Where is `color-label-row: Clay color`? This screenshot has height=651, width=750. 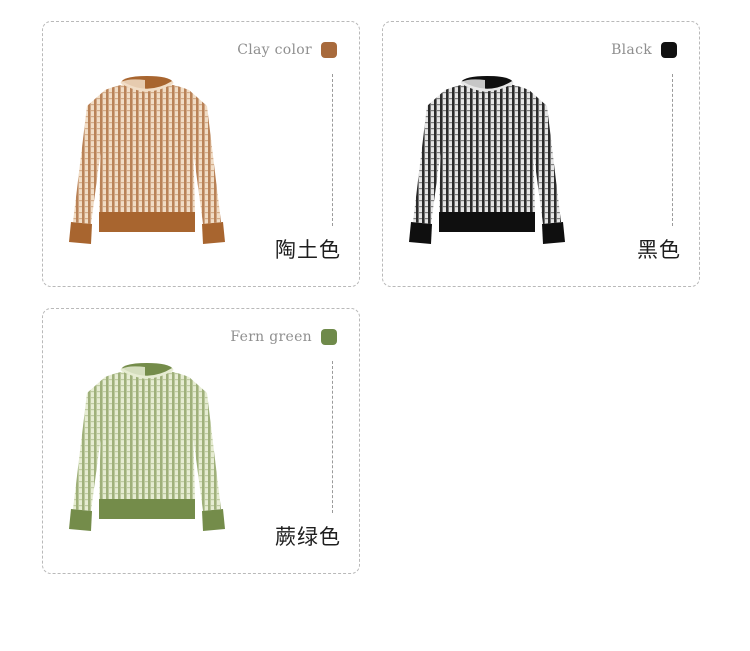 color-label-row: Clay color is located at coordinates (287, 50).